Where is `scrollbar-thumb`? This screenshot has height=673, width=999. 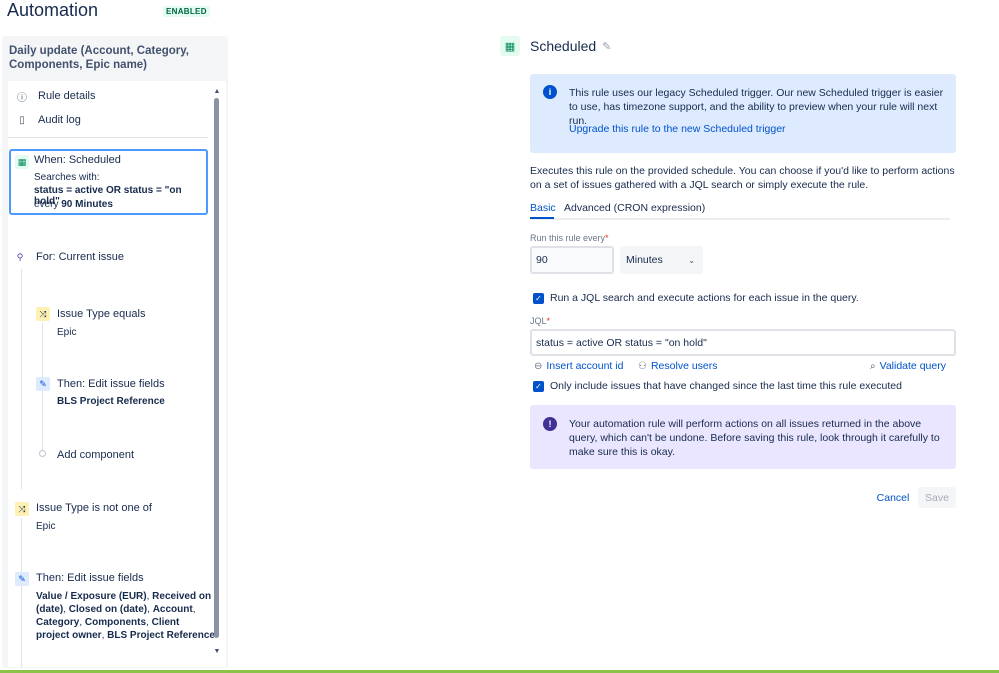 scrollbar-thumb is located at coordinates (216, 368).